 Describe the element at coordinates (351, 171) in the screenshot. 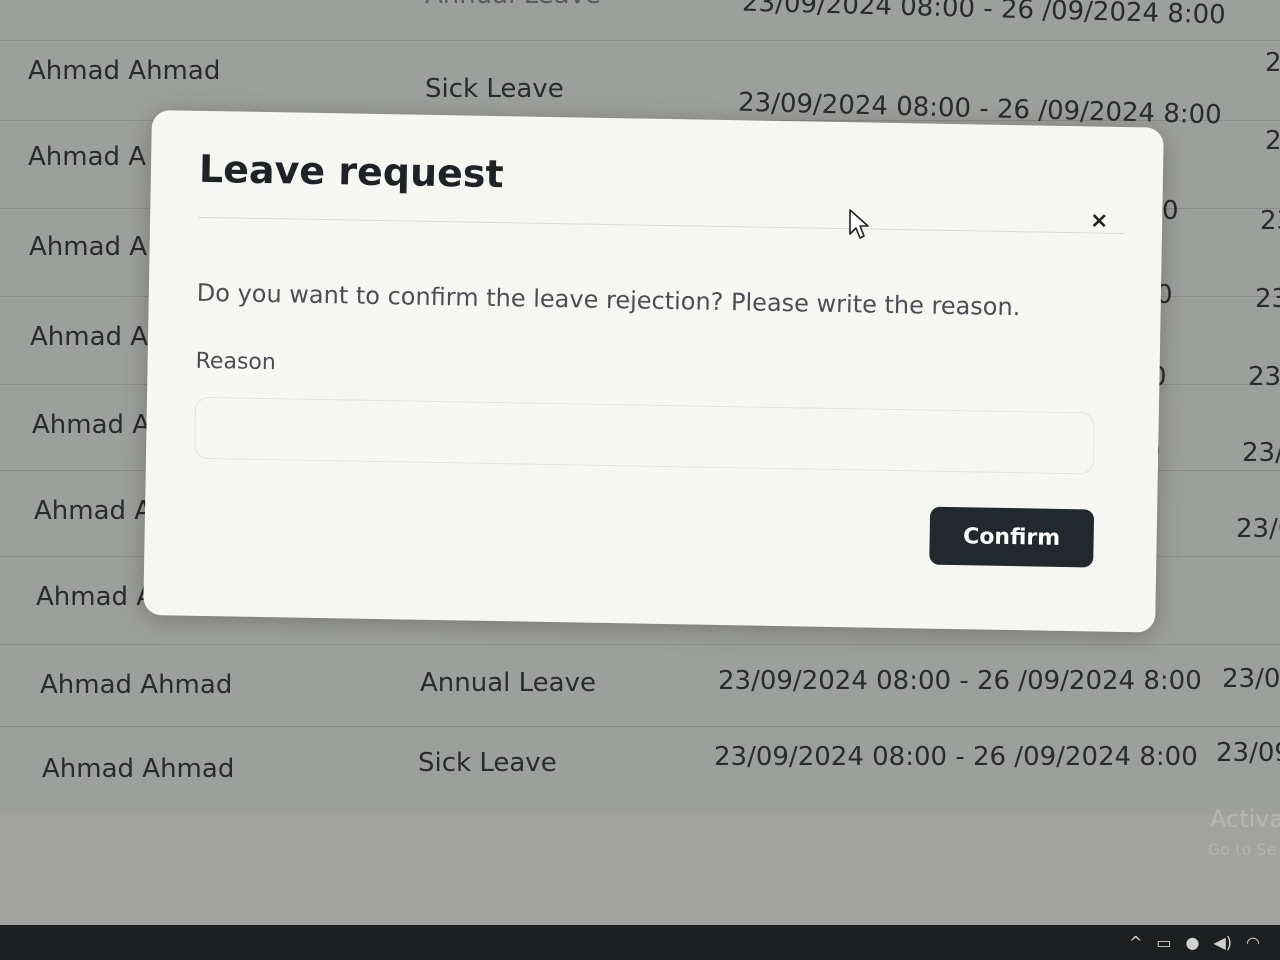

I see `dialog-title: Leave request` at that location.